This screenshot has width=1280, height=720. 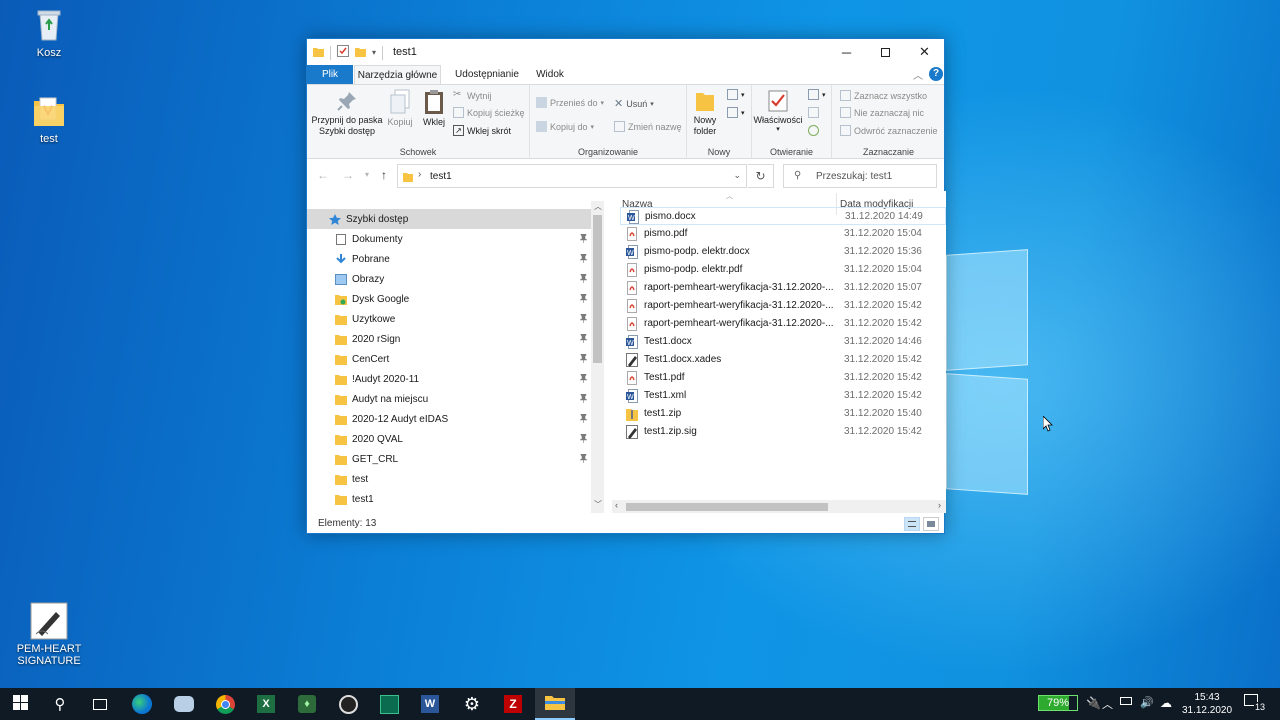 What do you see at coordinates (918, 74) in the screenshot?
I see `collapse-ribbon-icon: ︿` at bounding box center [918, 74].